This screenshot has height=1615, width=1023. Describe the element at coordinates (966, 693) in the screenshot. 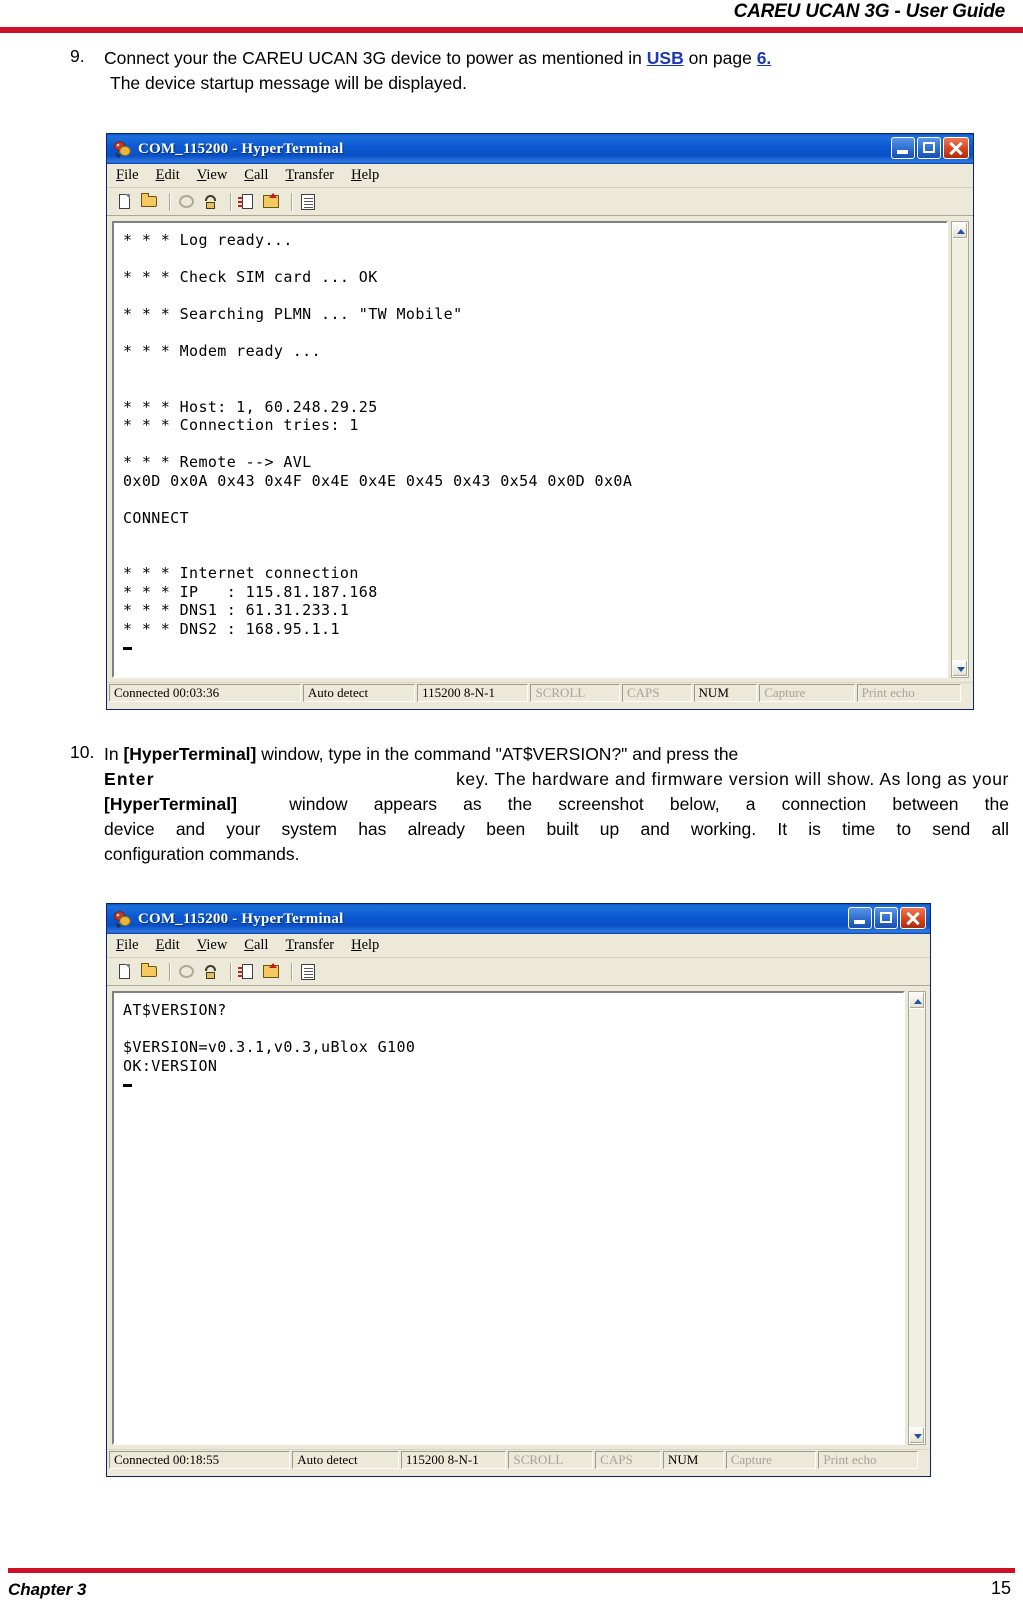

I see `status-filler` at that location.